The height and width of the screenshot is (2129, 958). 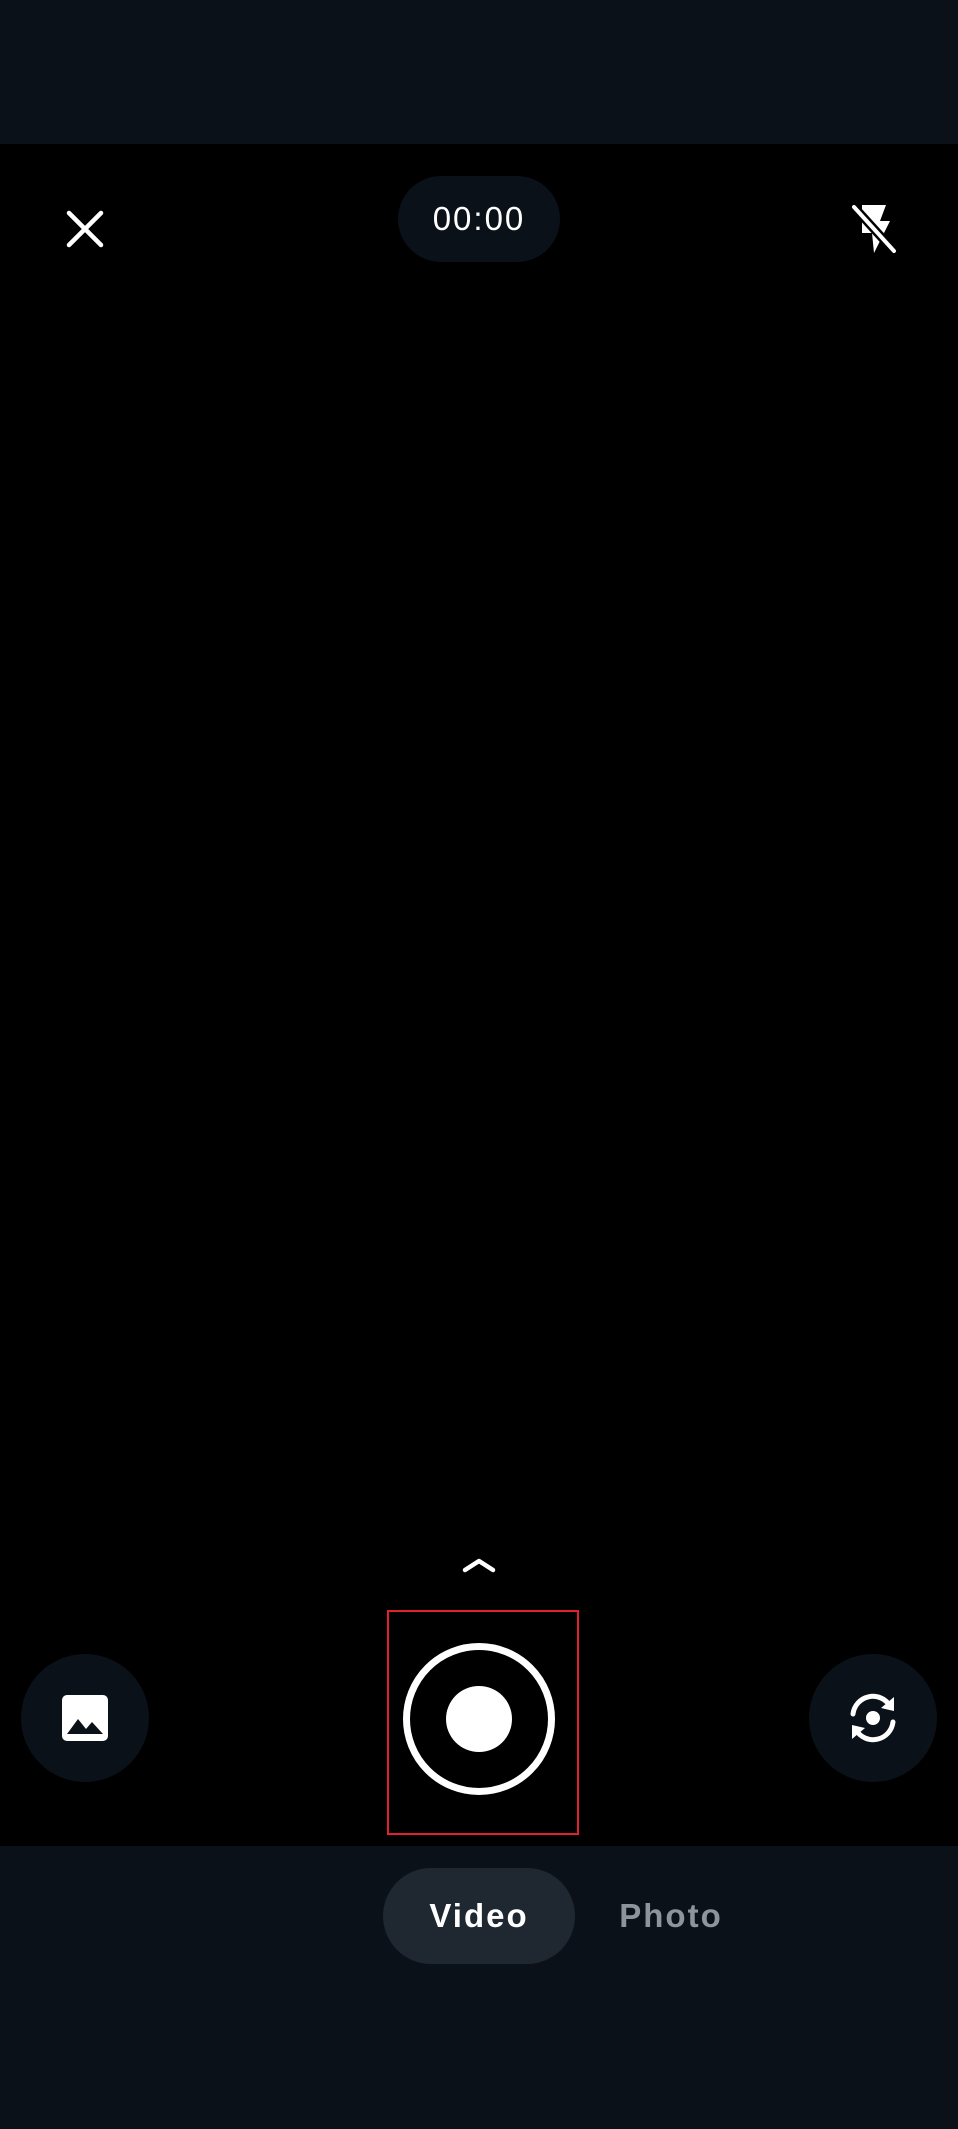 I want to click on image-icon, so click(x=85, y=1718).